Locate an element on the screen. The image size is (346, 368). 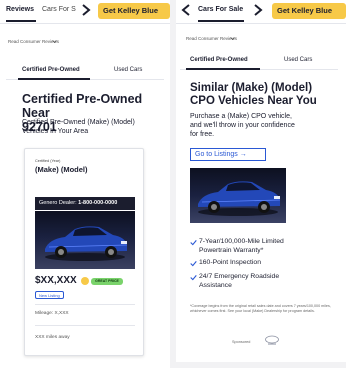
top-nav: Cars For Sale Get Kelley Blue is located at coordinates (261, 12).